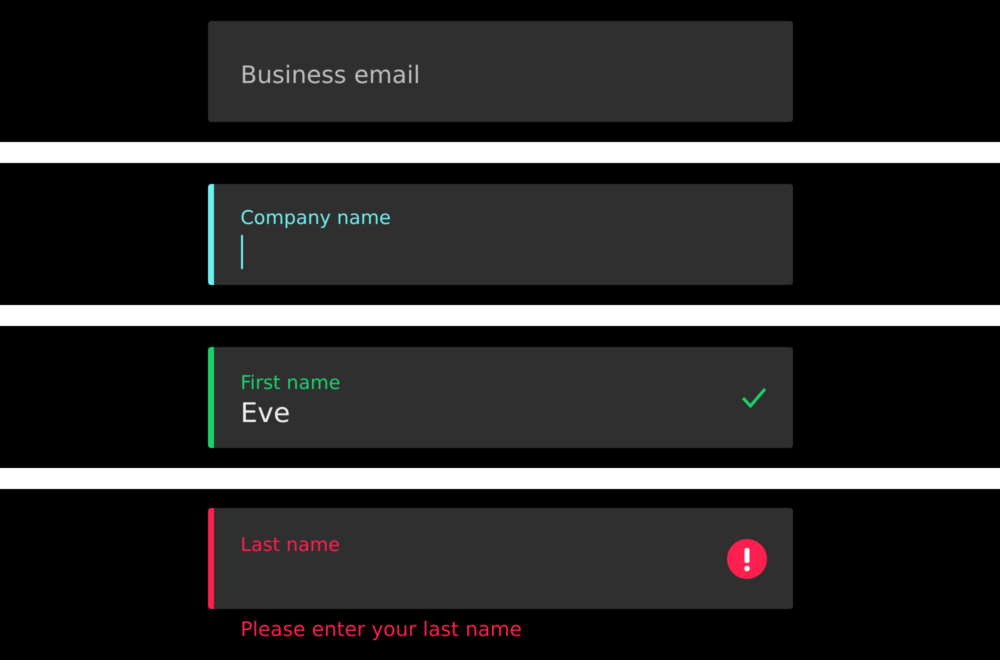 The width and height of the screenshot is (1000, 660). Describe the element at coordinates (500, 397) in the screenshot. I see `input-field: First name Eve` at that location.